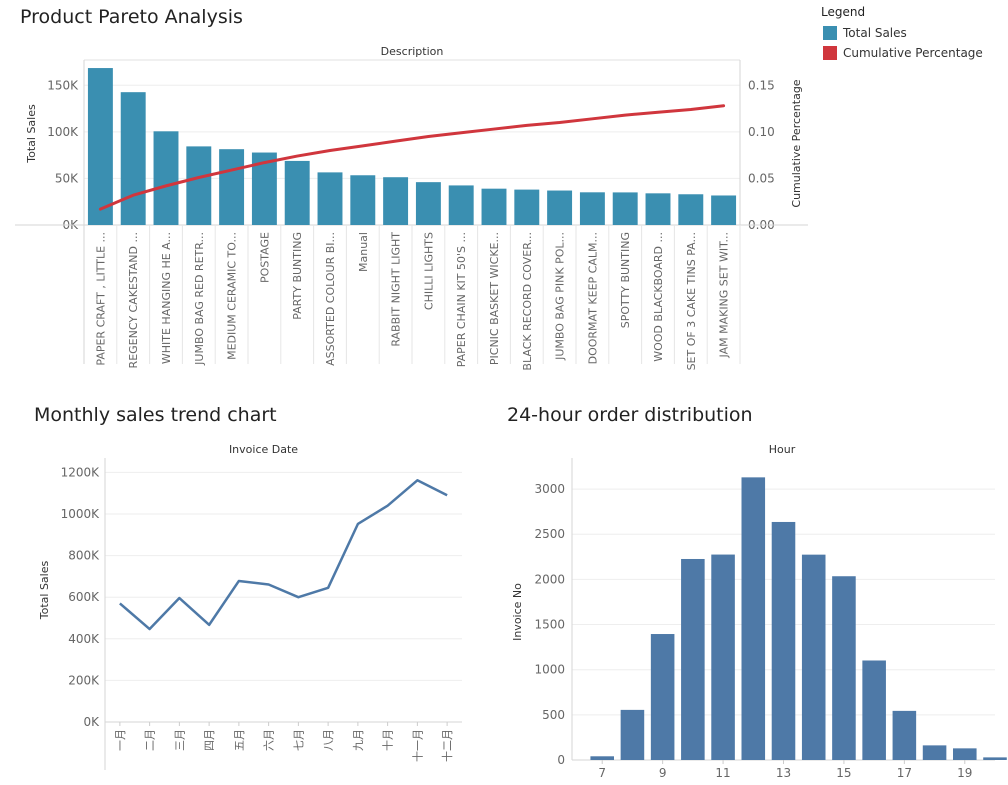 The width and height of the screenshot is (1008, 785). What do you see at coordinates (782, 449) in the screenshot?
I see `hourly-column-header: Hour` at bounding box center [782, 449].